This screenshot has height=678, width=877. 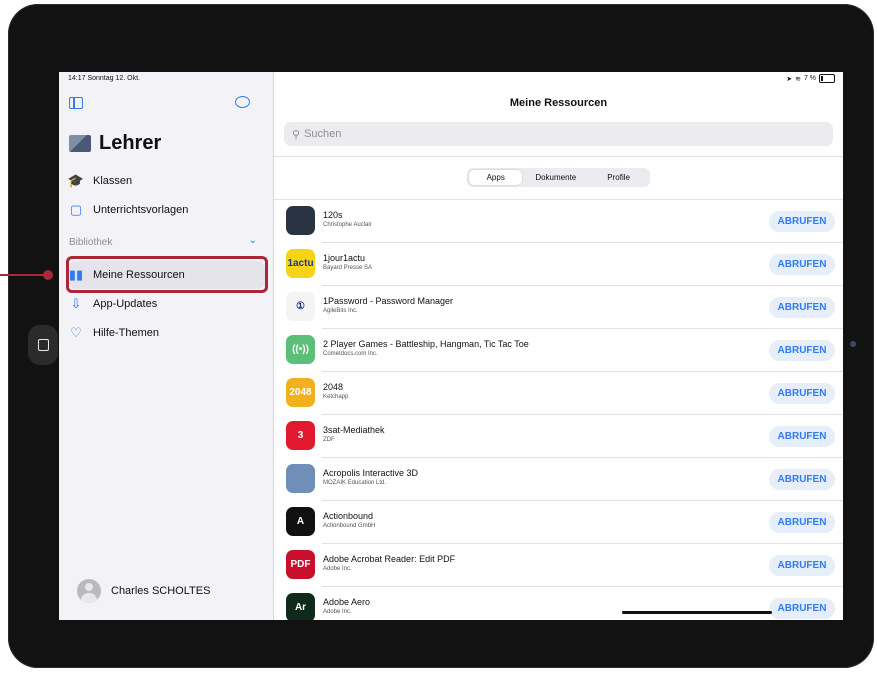 I want to click on segment-dokumente: Dokumente, so click(x=555, y=177).